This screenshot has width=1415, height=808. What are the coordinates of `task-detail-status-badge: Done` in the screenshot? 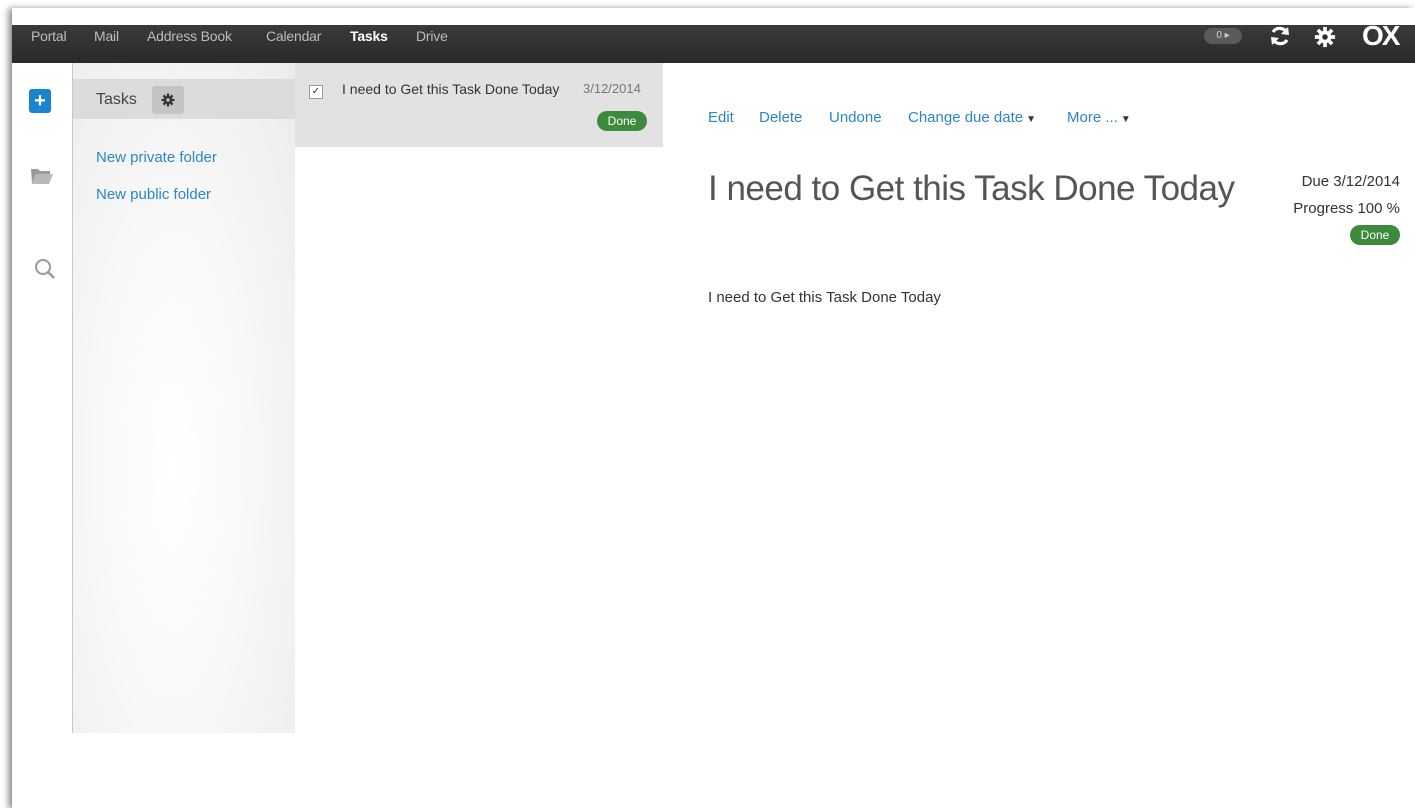 It's located at (1375, 235).